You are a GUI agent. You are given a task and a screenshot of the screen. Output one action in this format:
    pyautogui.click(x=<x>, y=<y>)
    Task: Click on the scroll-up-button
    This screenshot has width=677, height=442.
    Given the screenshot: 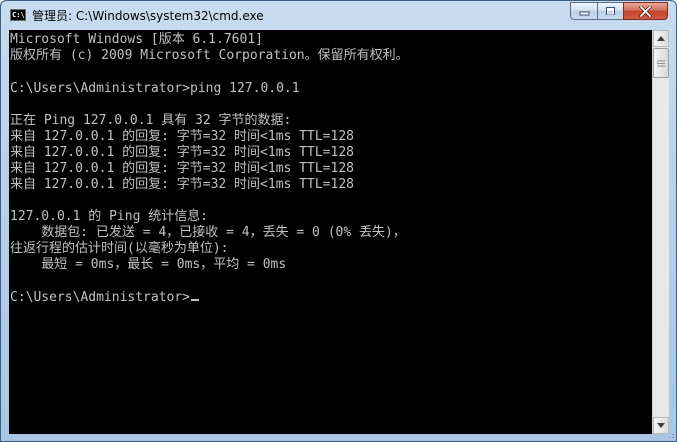 What is the action you would take?
    pyautogui.click(x=661, y=38)
    